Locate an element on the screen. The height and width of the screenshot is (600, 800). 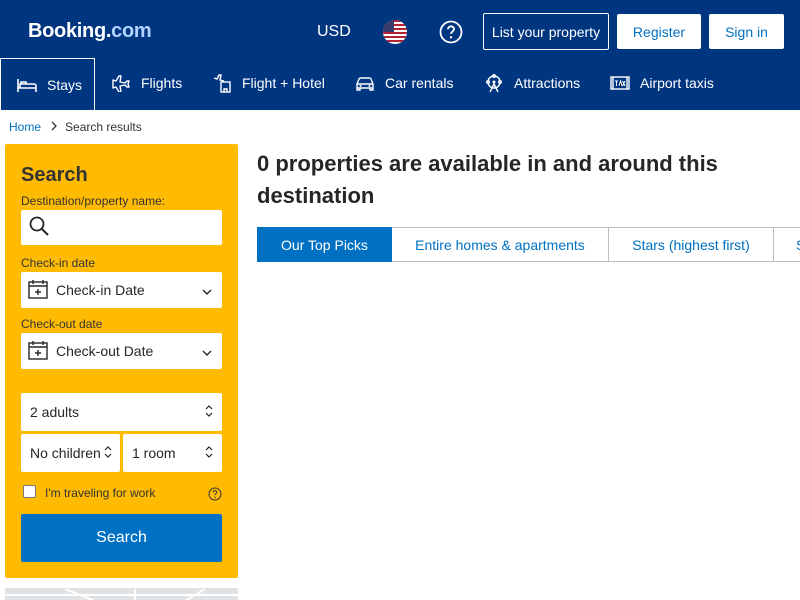
nav-item-attractions: Attractions is located at coordinates (532, 83).